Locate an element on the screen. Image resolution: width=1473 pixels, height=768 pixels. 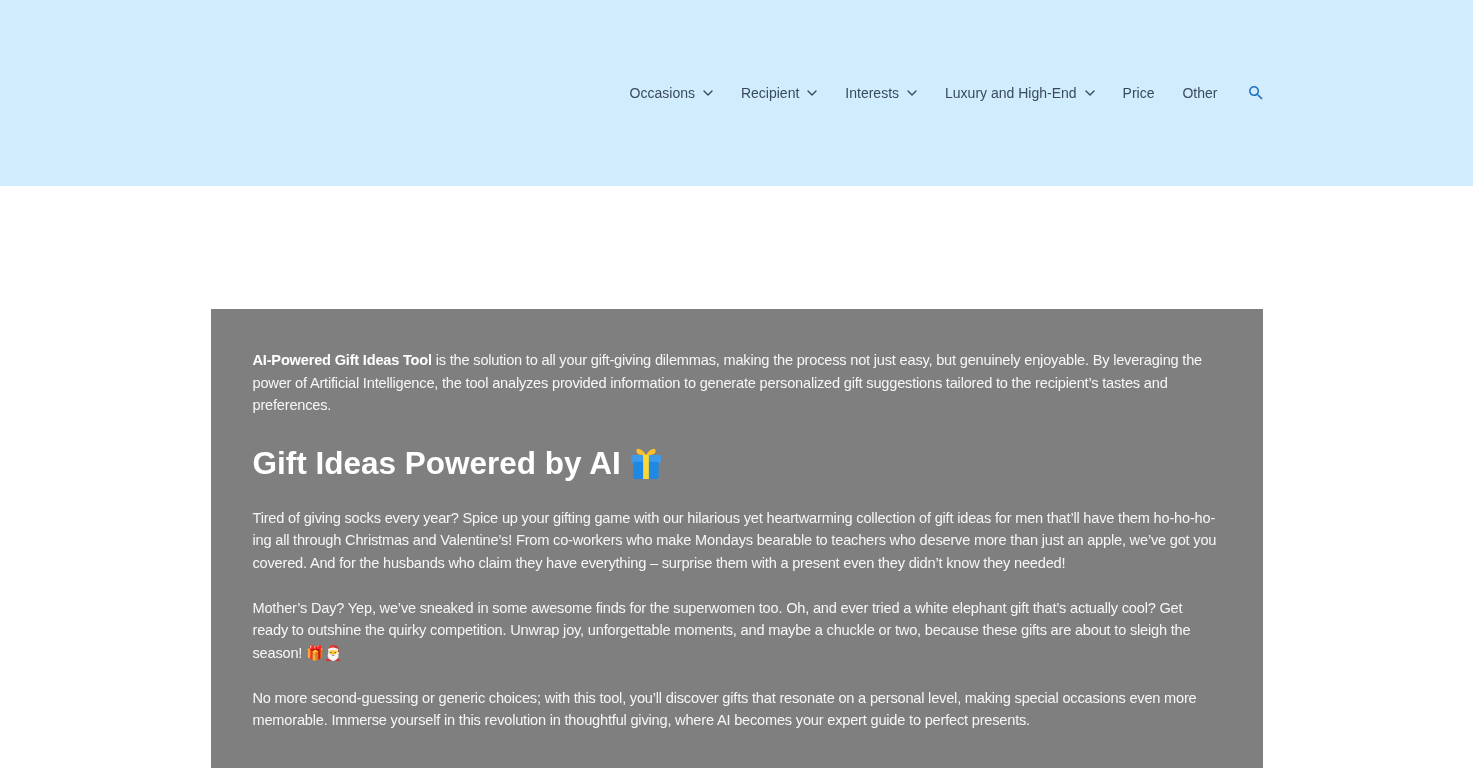
body-paragraph: Mother’s Day? Yep, we’ve sneaked in some awesome finds for the superwomen too. Oh, and ever tried a white elephant gift that’s actually cool? Get ready to outshine the quirky competition. Unwrap joy, unforgettable moments, and maybe a chuckle or two, because these gifts are about to sleigh the season! 🎁🎅 is located at coordinates (722, 630).